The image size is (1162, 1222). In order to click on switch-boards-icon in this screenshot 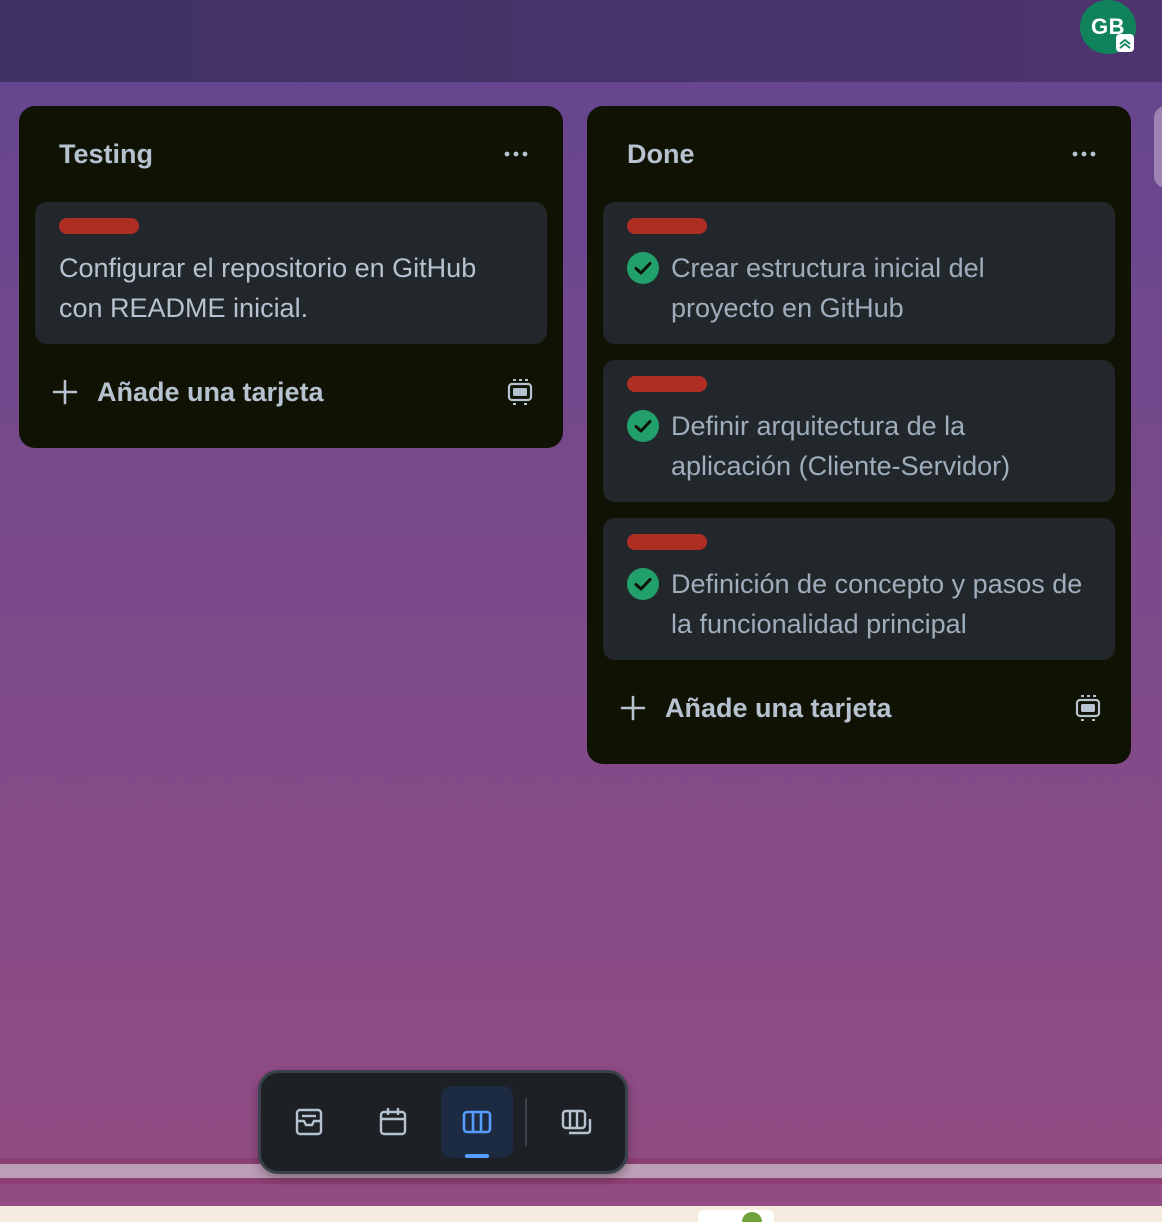, I will do `click(576, 1122)`.